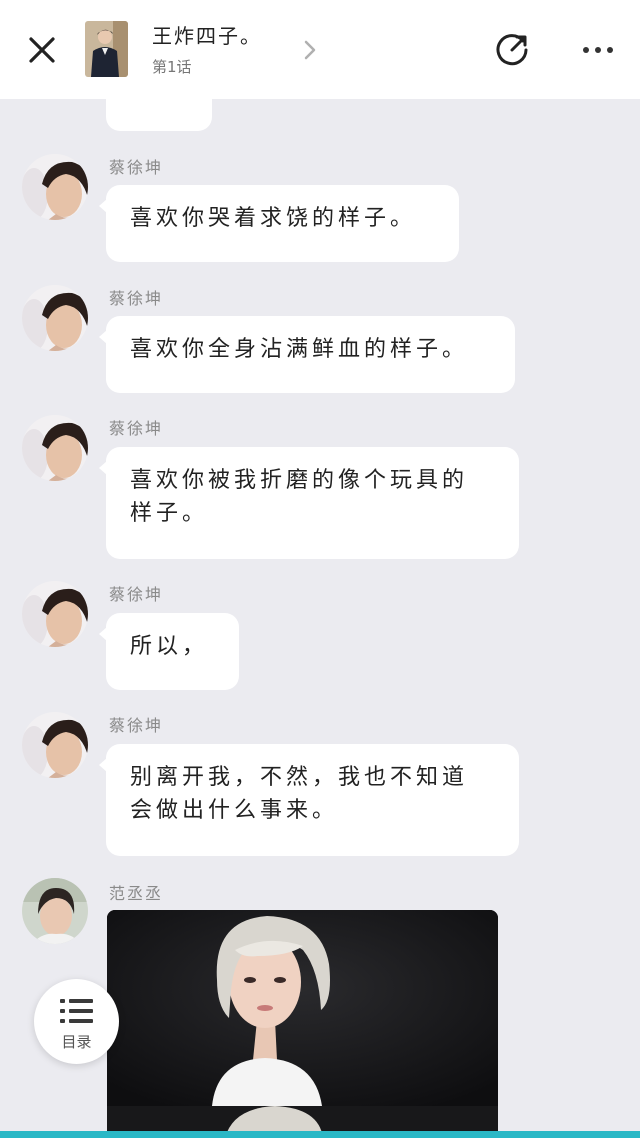  Describe the element at coordinates (299, 349) in the screenshot. I see `message-text: 喜欢你全身沾满鲜血的样子。` at that location.